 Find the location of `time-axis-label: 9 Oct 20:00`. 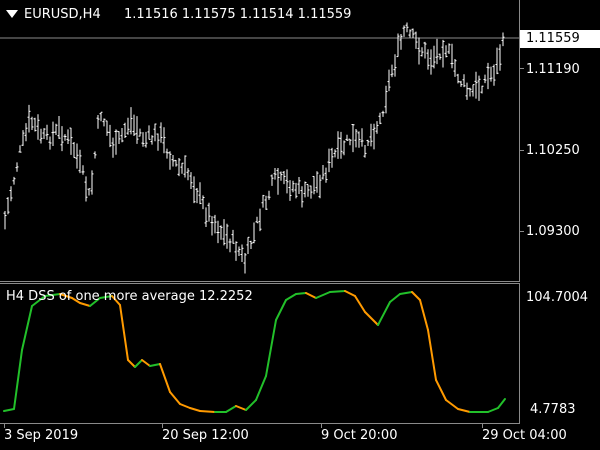

time-axis-label: 9 Oct 20:00 is located at coordinates (359, 435).